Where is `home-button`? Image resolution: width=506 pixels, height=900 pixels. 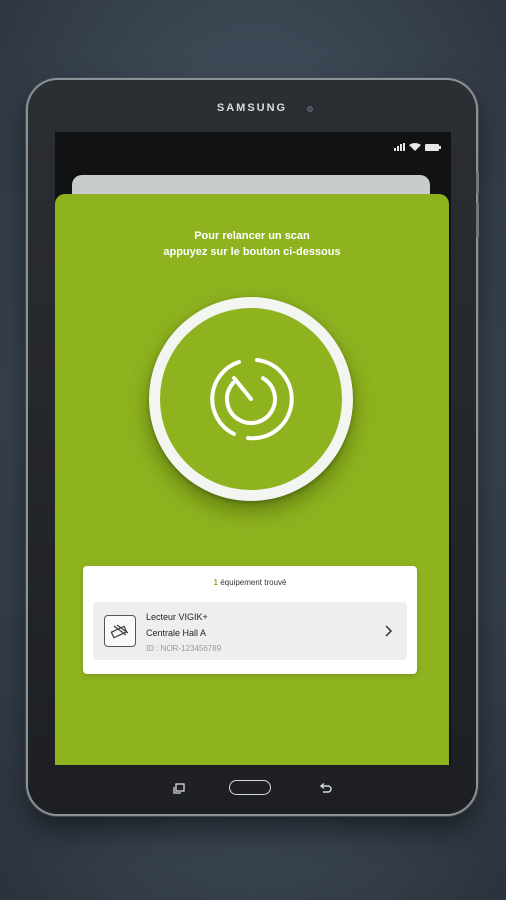 home-button is located at coordinates (250, 787).